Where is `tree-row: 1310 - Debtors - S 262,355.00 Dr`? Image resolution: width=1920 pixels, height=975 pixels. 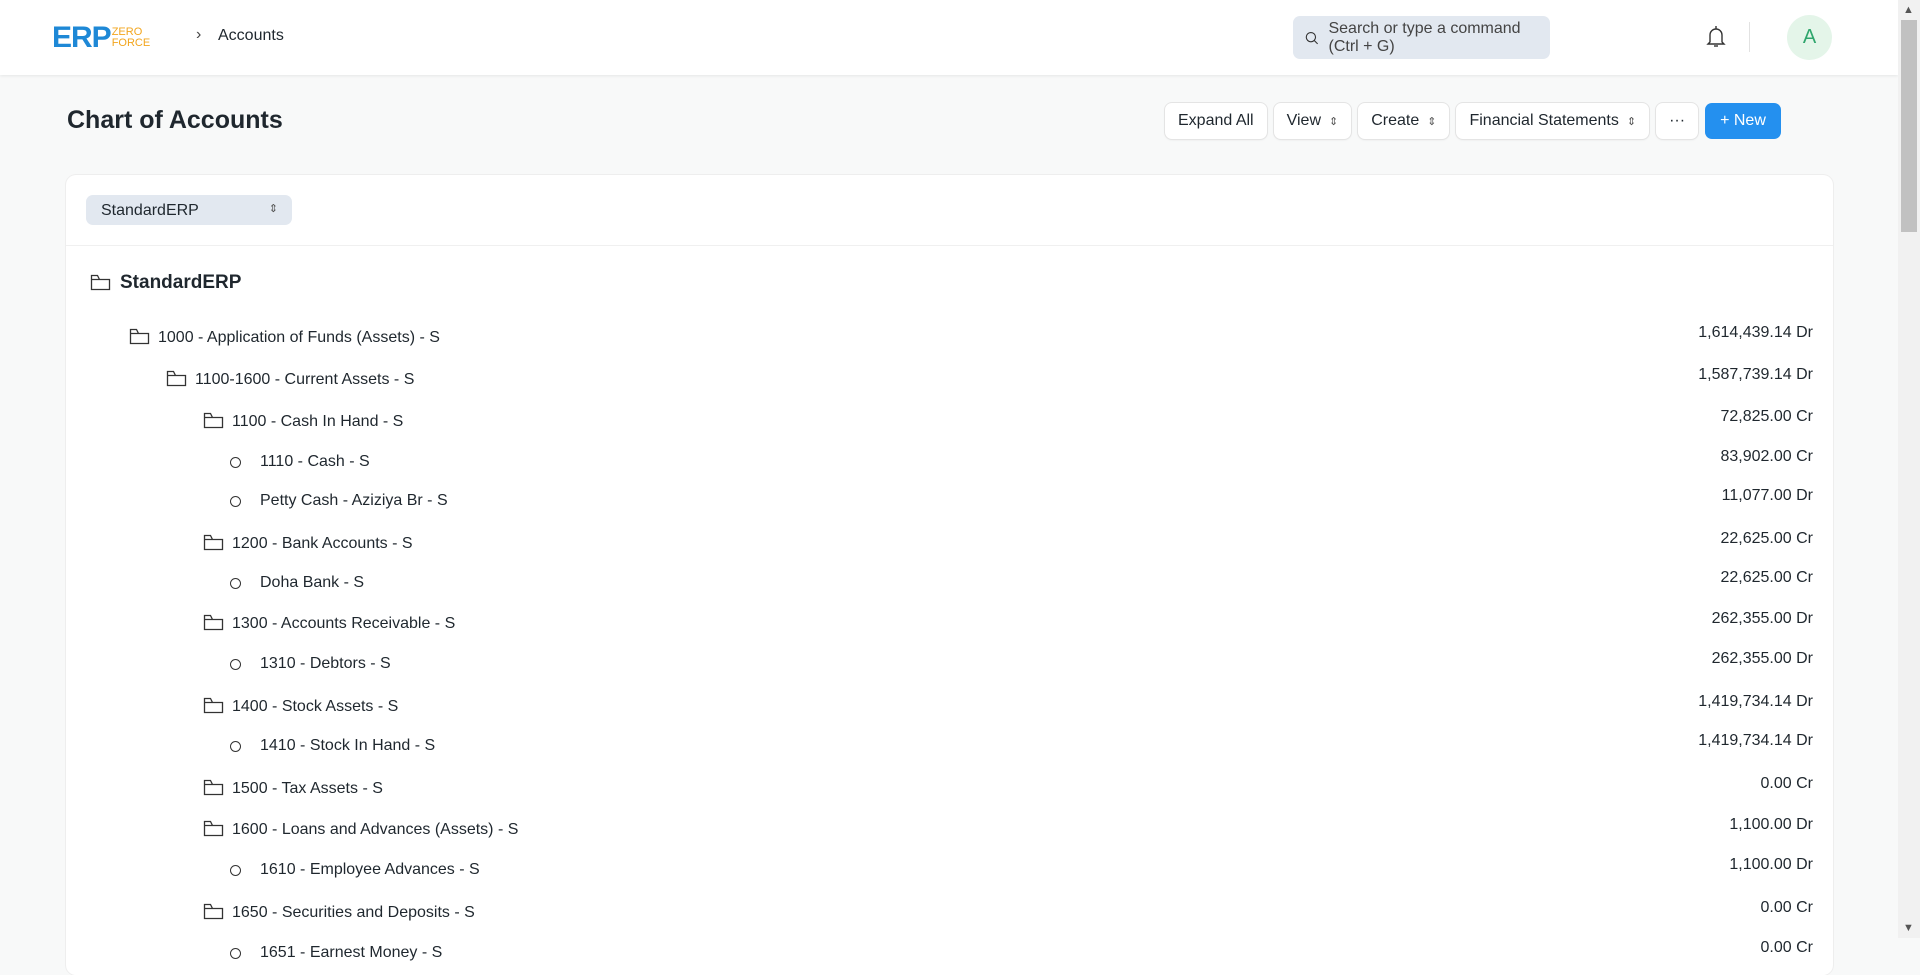
tree-row: 1310 - Debtors - S 262,355.00 Dr is located at coordinates (949, 665).